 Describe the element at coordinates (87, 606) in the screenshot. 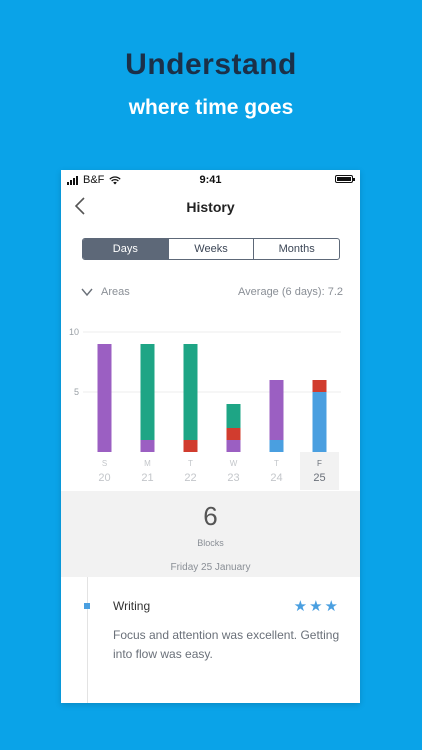

I see `area-color-marker` at that location.